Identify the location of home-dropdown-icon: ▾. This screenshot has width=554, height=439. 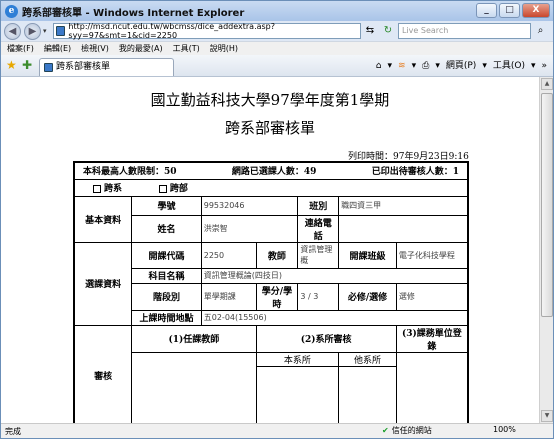
(390, 66).